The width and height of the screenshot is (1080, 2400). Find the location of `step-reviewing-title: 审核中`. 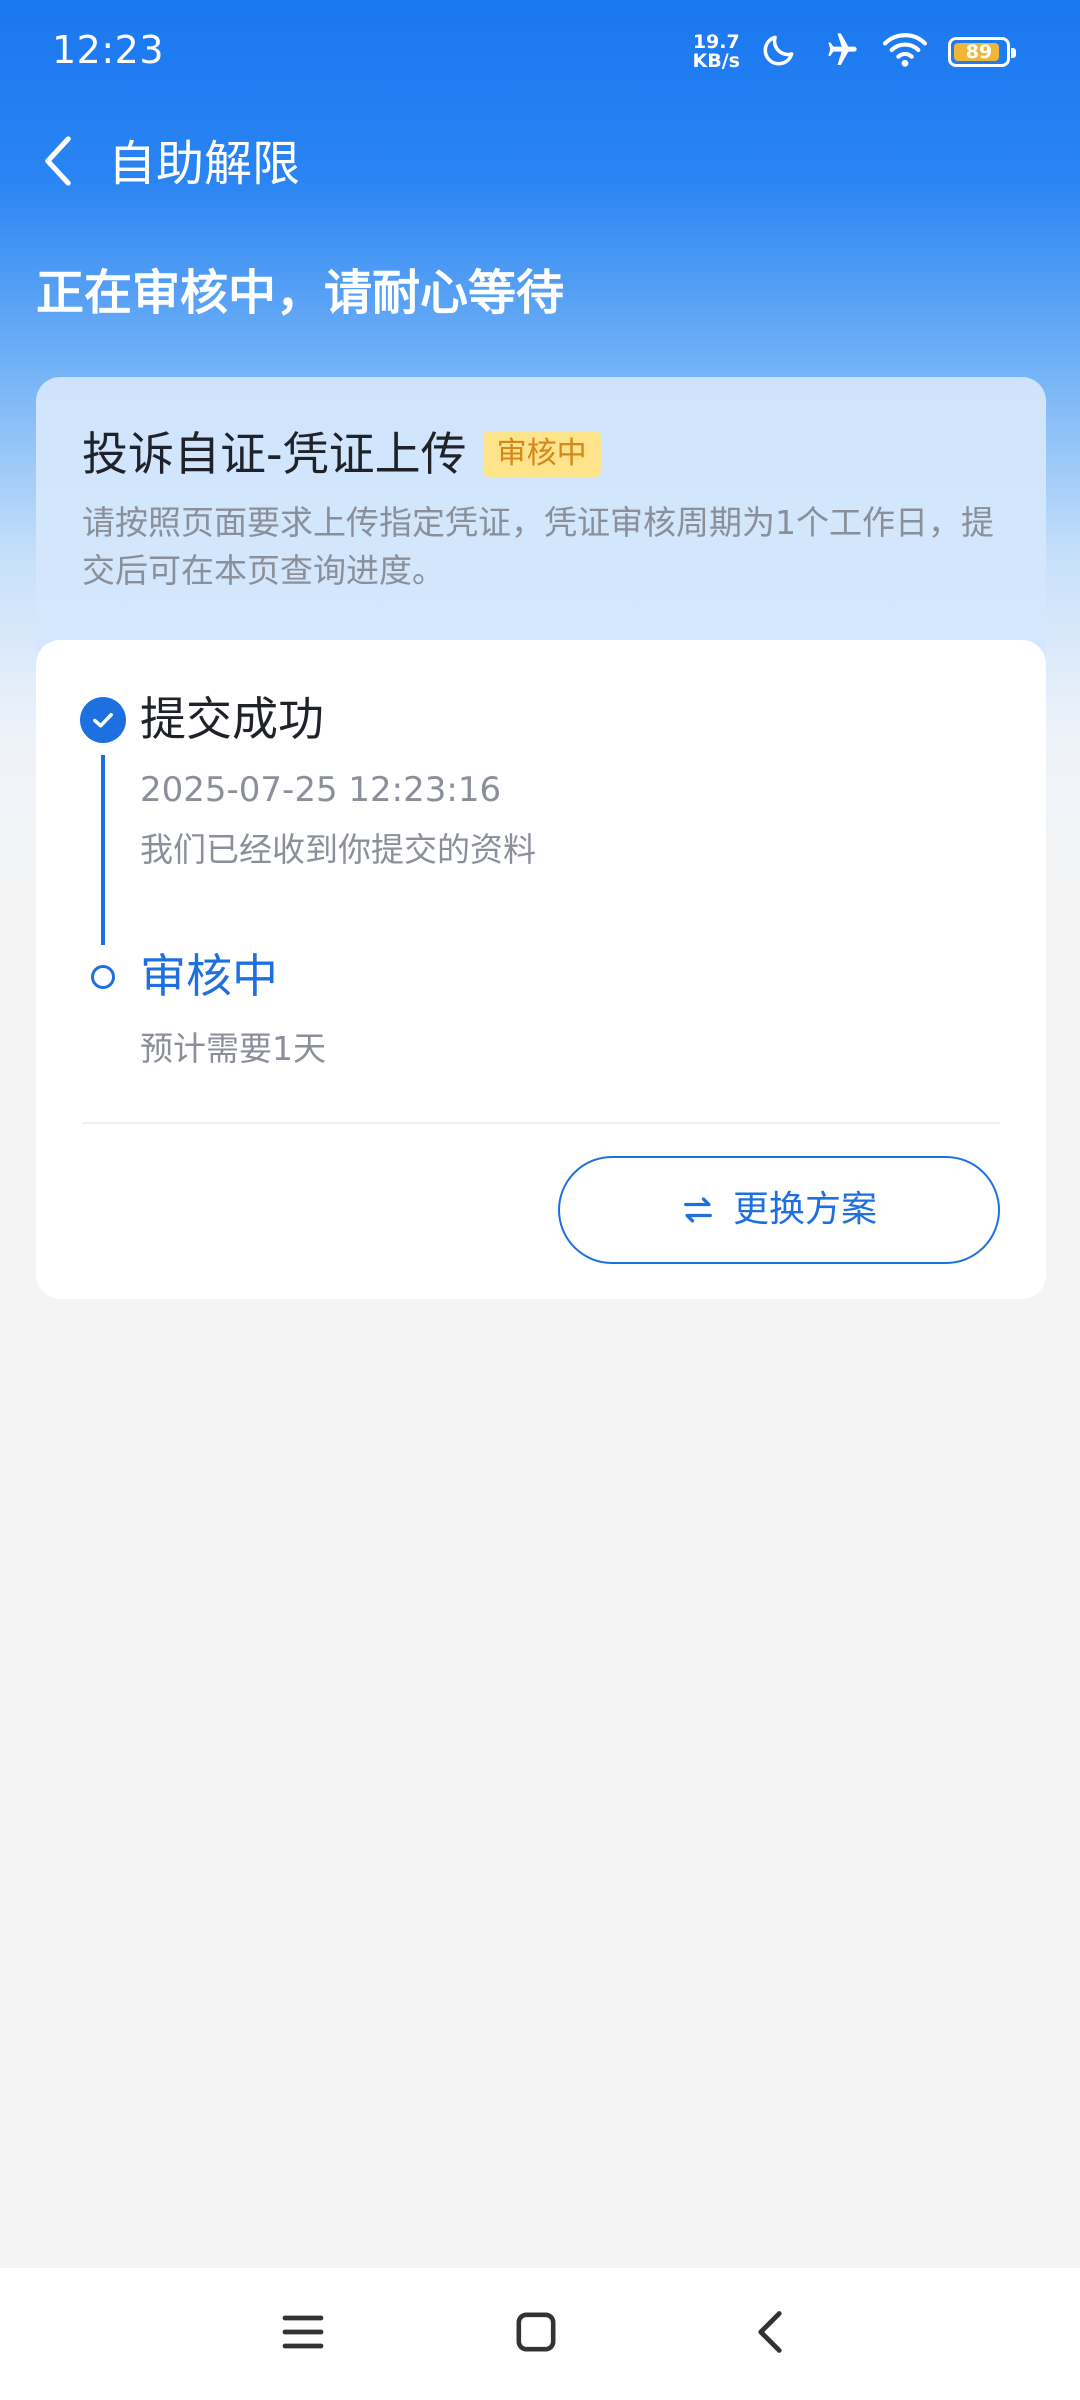

step-reviewing-title: 审核中 is located at coordinates (209, 976).